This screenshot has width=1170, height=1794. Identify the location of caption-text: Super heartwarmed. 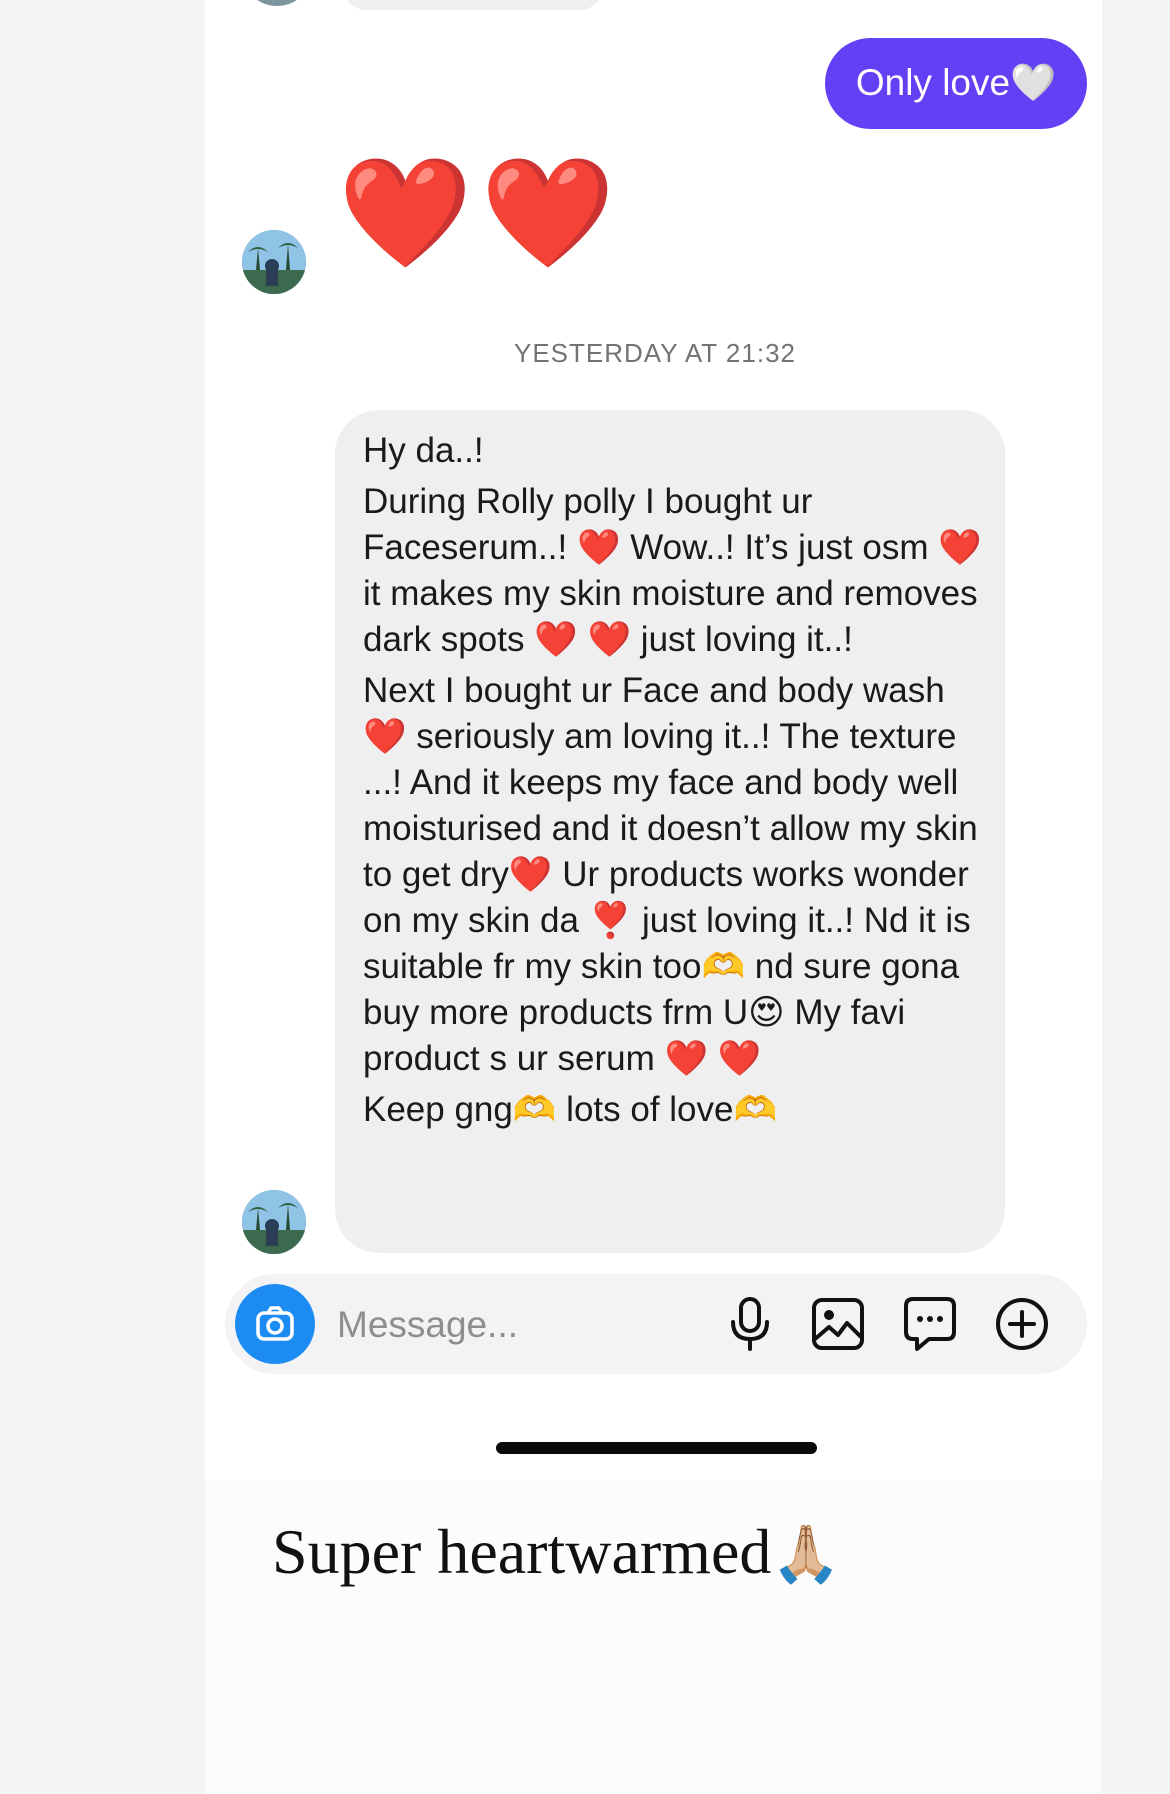
(522, 1551).